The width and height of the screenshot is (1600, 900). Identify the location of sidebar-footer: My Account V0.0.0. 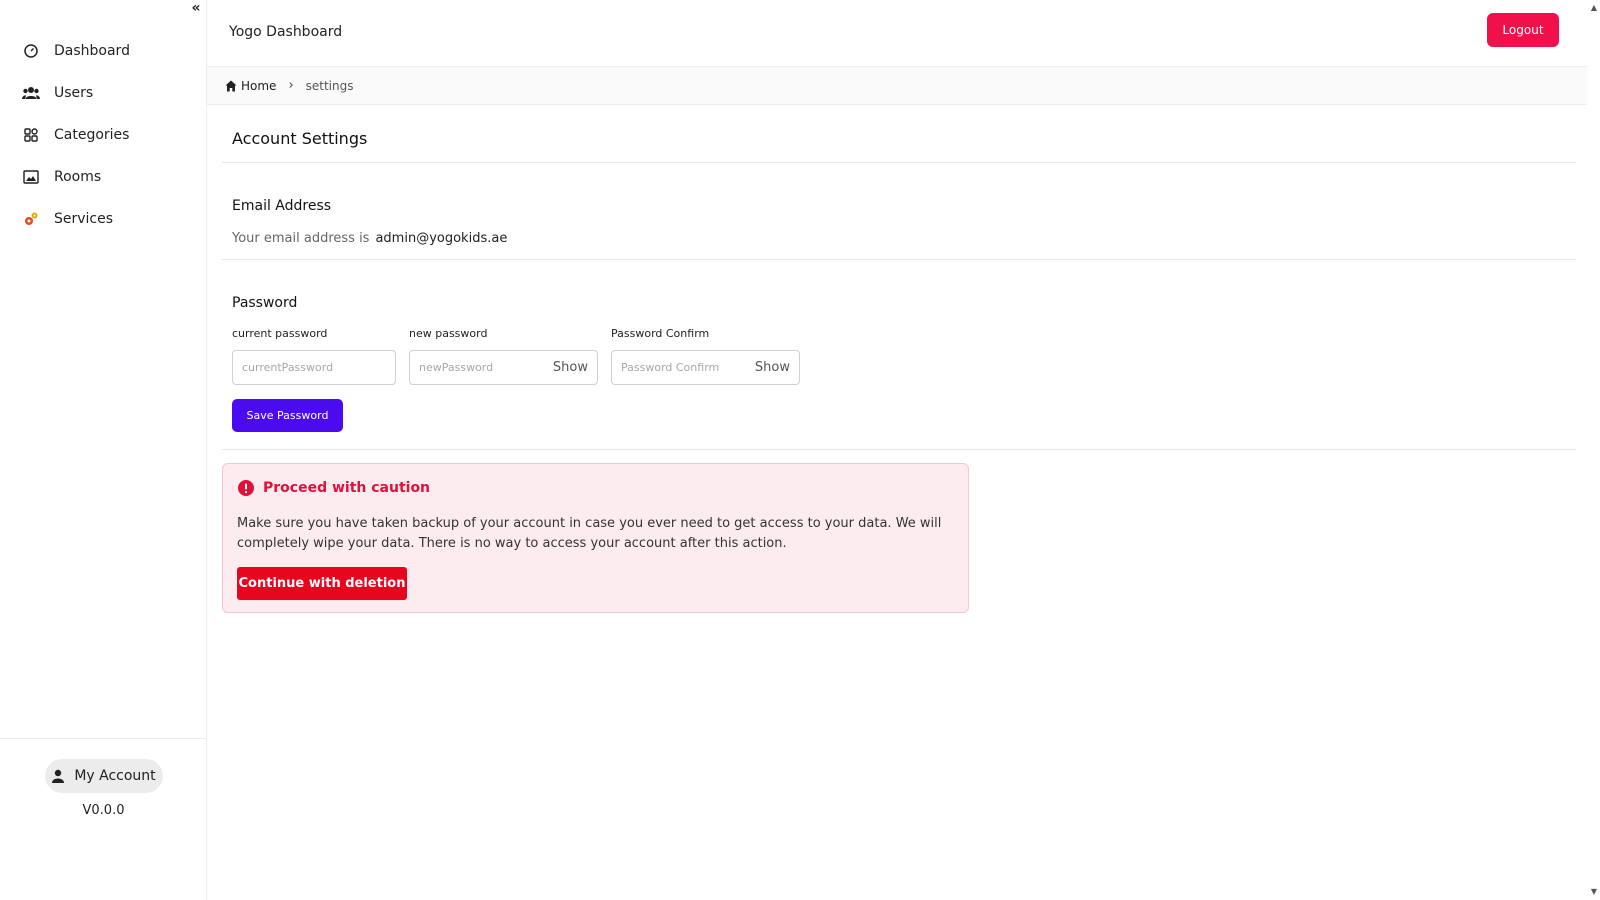
(103, 819).